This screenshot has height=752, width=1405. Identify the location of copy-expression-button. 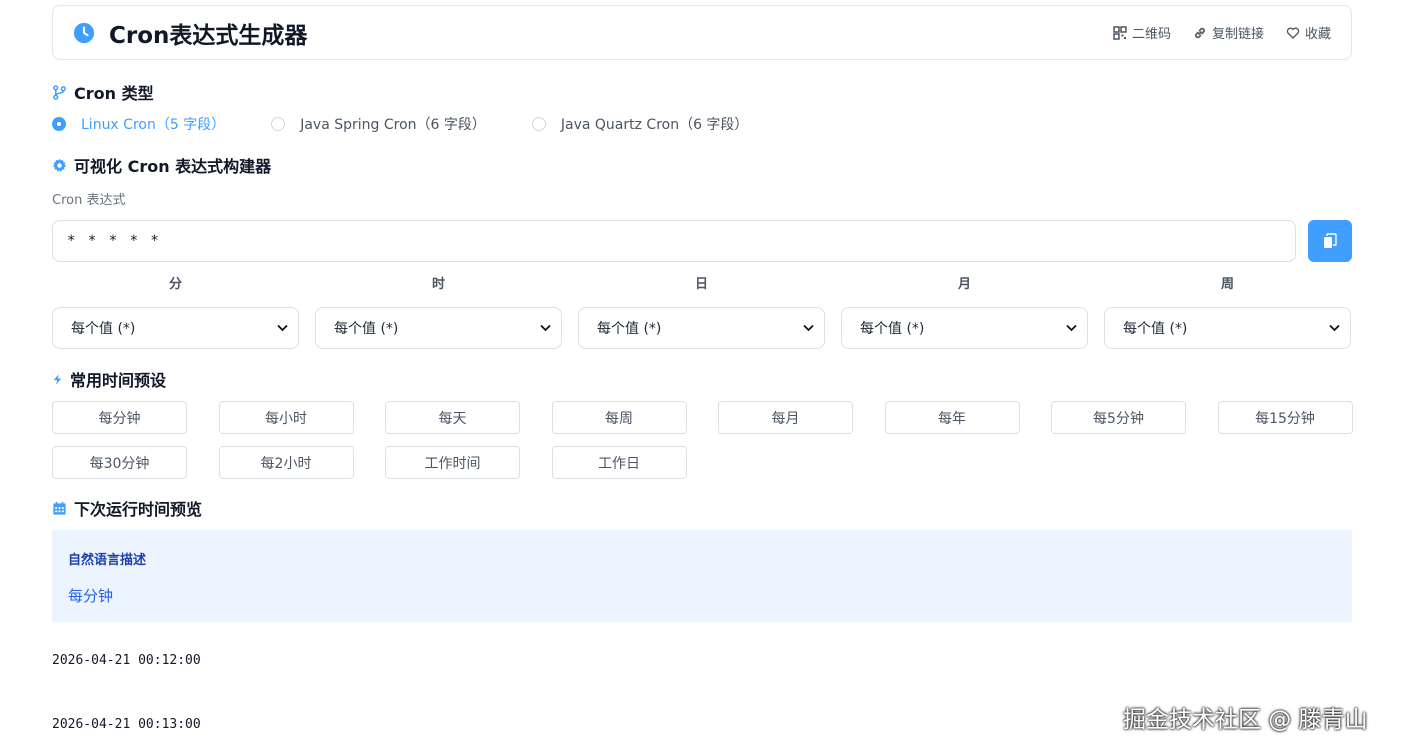
(1330, 241).